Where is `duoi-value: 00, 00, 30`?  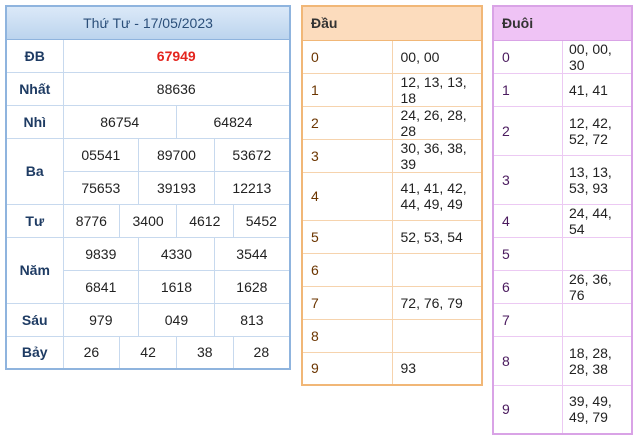 duoi-value: 00, 00, 30 is located at coordinates (597, 56).